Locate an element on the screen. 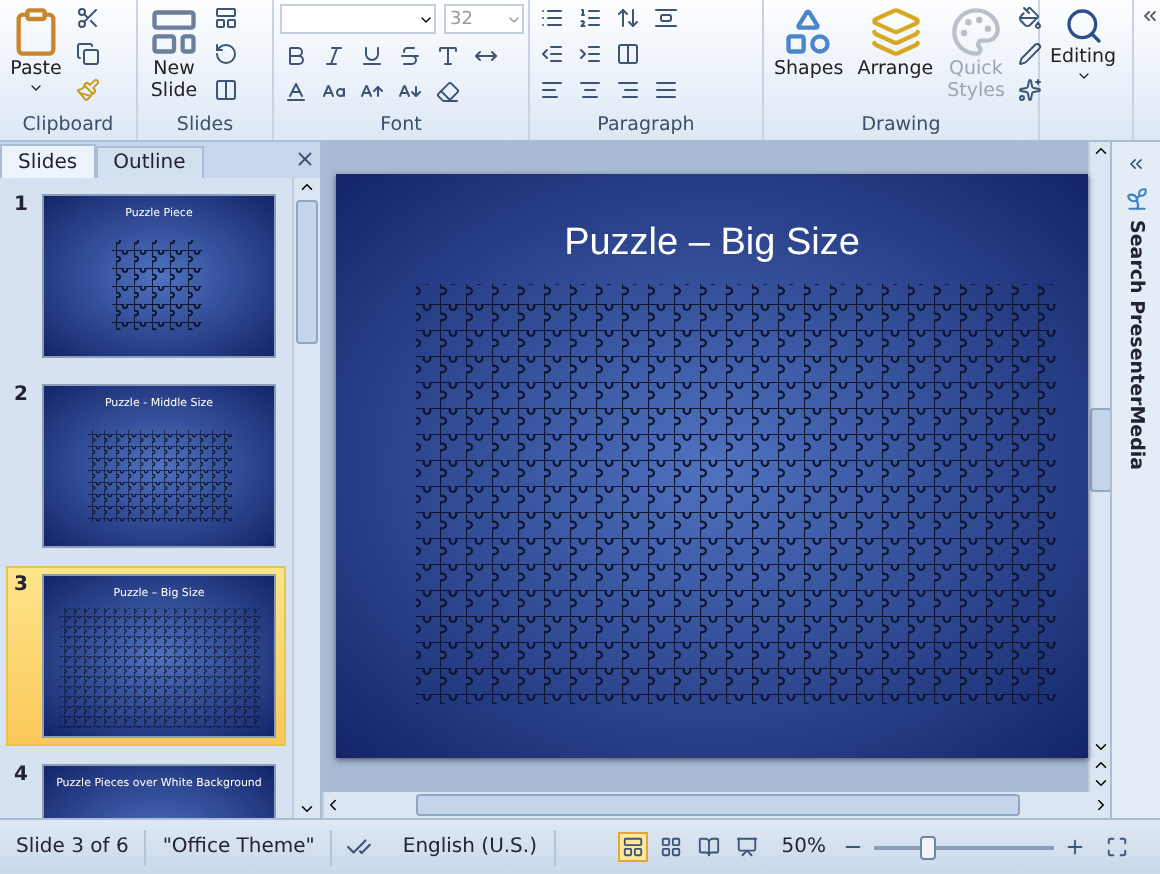 The height and width of the screenshot is (874, 1160). slide-title: Puzzle – Big Size is located at coordinates (712, 244).